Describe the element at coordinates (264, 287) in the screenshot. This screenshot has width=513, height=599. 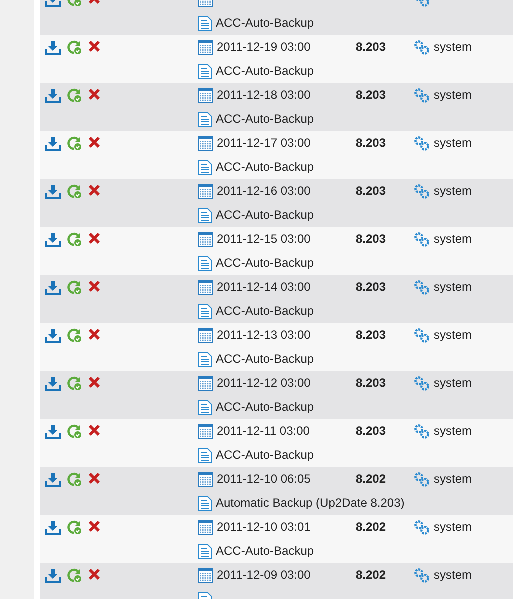
I see `backup-date: 2011-12-14 03:00` at that location.